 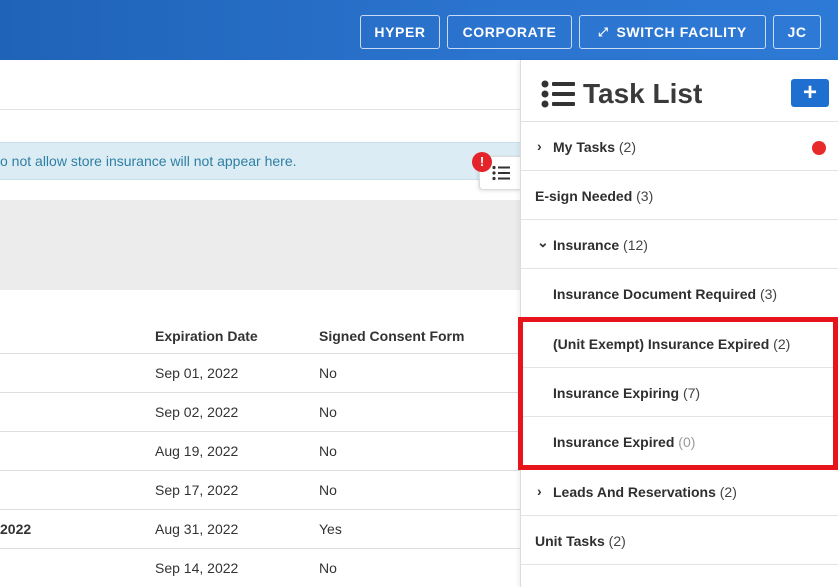 I want to click on task-group-insurance: ⌄ Insurance (12), so click(x=679, y=244).